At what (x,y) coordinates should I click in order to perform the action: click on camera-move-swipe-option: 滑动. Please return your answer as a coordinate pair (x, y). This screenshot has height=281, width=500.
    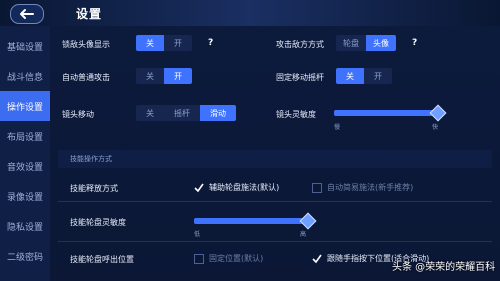
    Looking at the image, I should click on (218, 113).